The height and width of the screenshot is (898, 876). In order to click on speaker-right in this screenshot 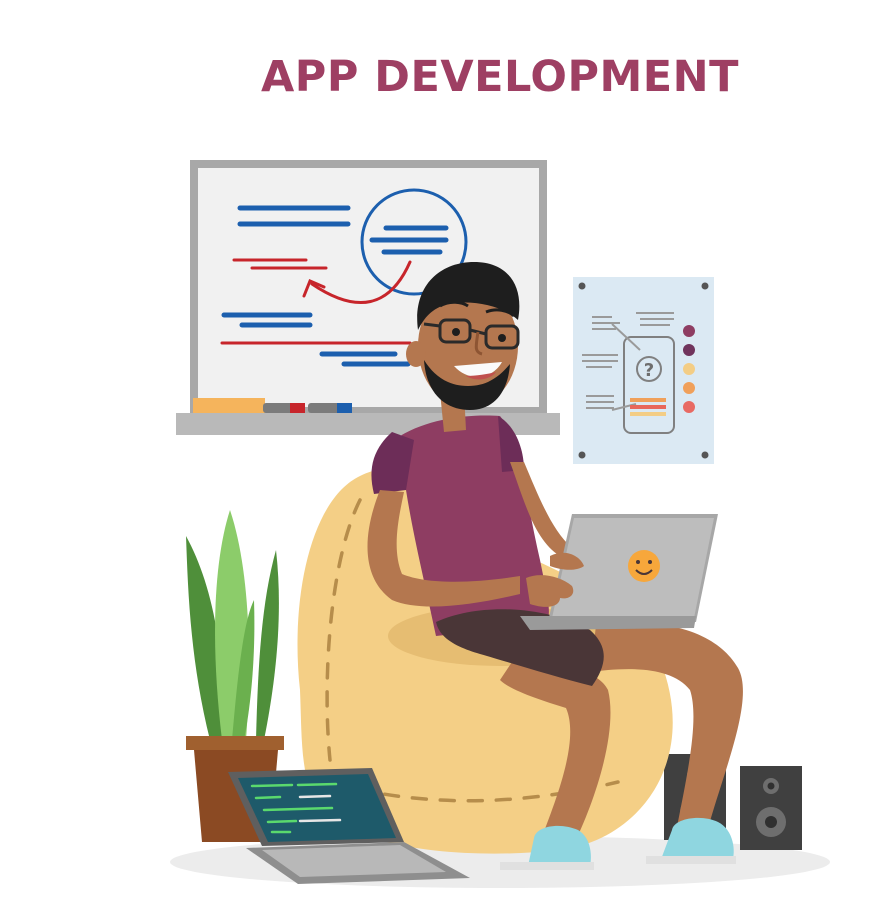, I will do `click(771, 808)`.